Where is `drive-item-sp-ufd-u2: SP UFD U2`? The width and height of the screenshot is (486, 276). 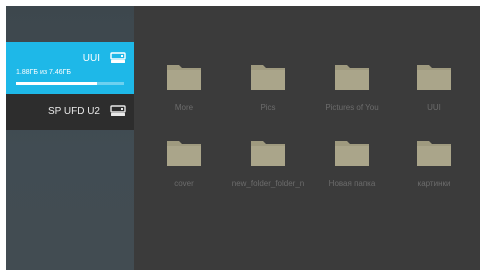
drive-item-sp-ufd-u2: SP UFD U2 is located at coordinates (70, 112).